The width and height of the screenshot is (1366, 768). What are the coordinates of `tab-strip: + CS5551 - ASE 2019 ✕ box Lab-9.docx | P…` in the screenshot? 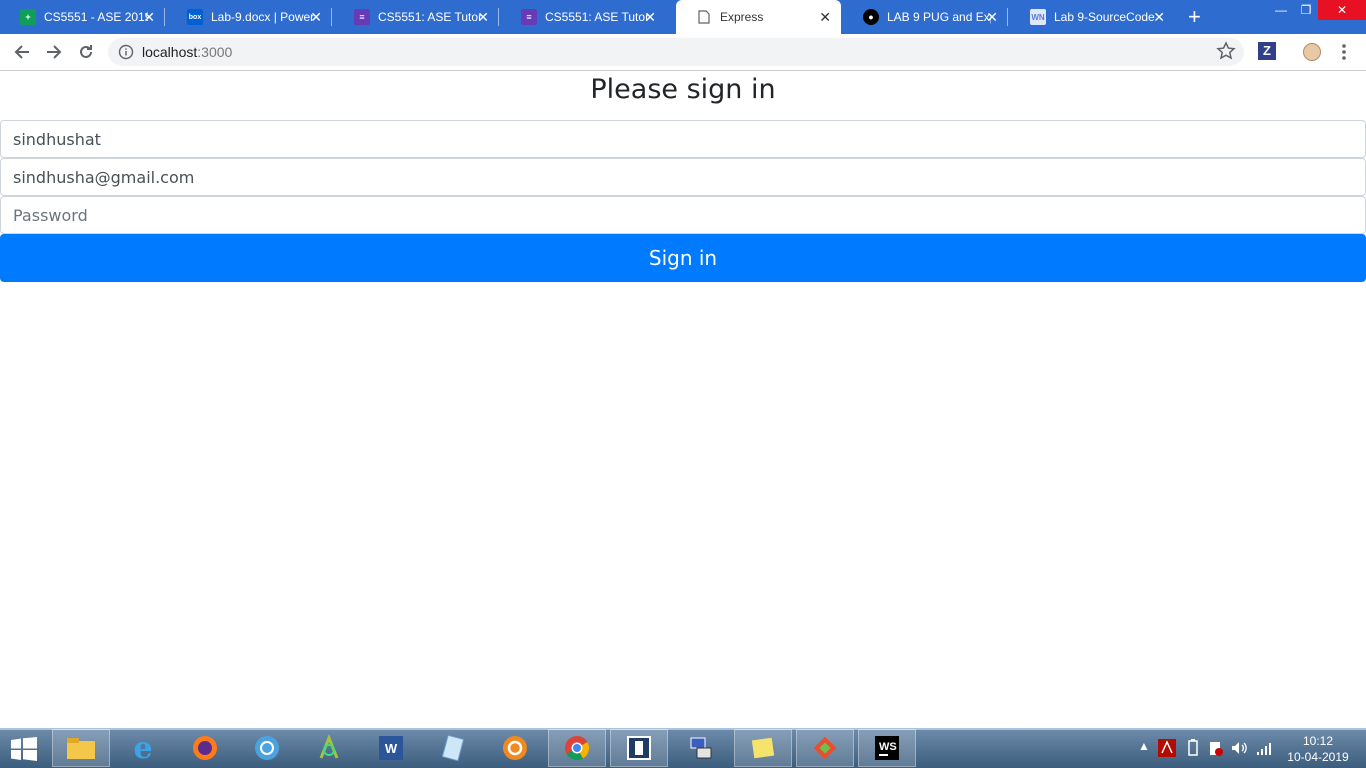 It's located at (683, 17).